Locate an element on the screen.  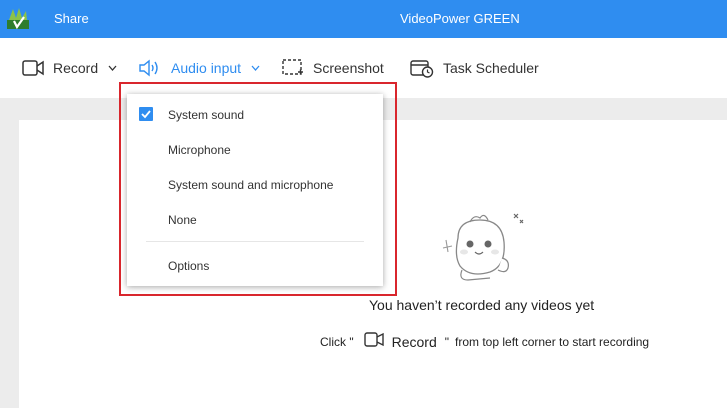
task-scheduler-button: Task Scheduler is located at coordinates (474, 68).